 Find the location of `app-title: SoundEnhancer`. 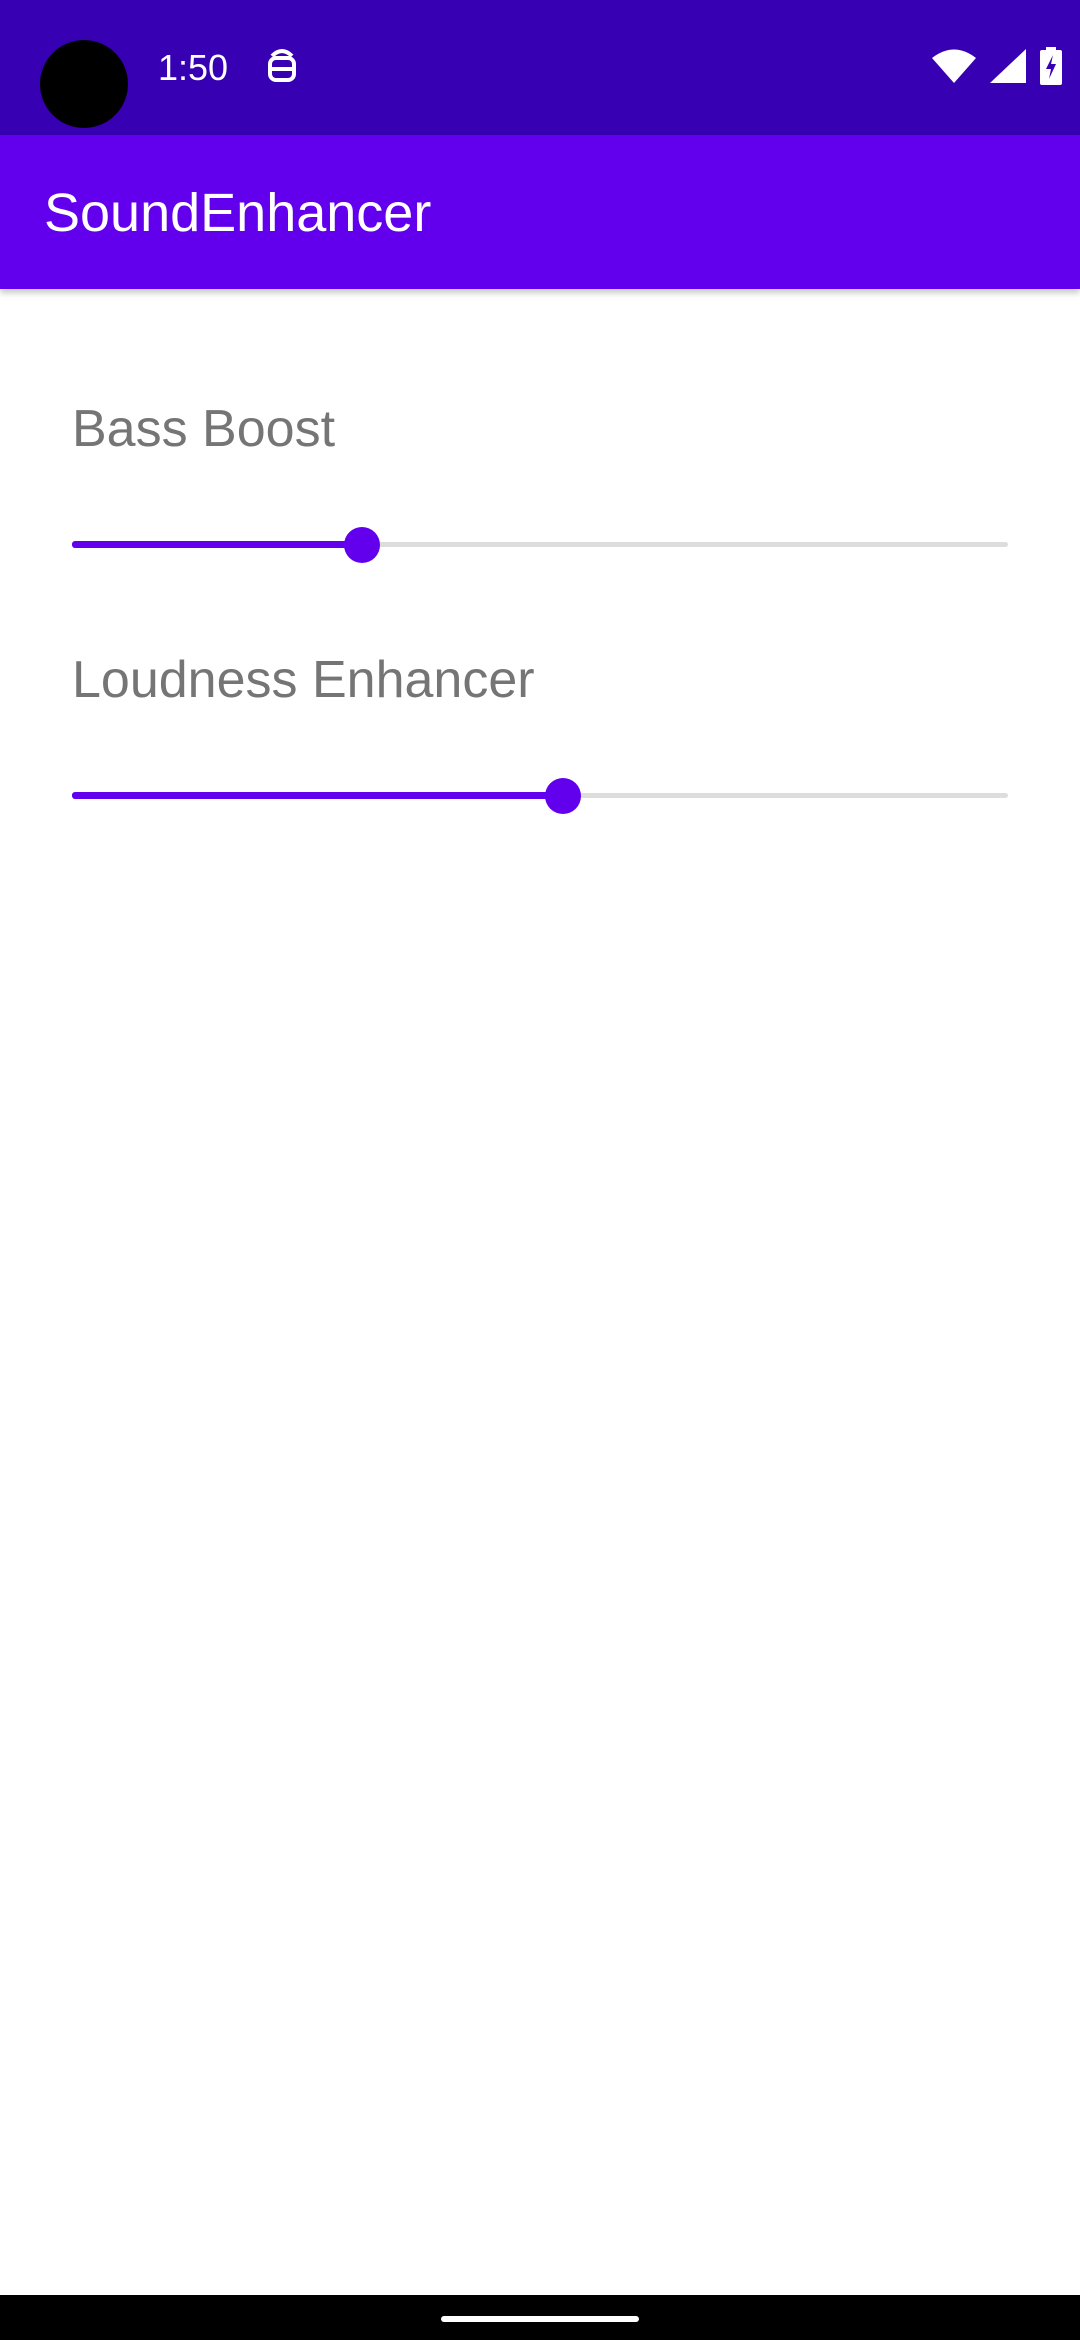

app-title: SoundEnhancer is located at coordinates (238, 213).